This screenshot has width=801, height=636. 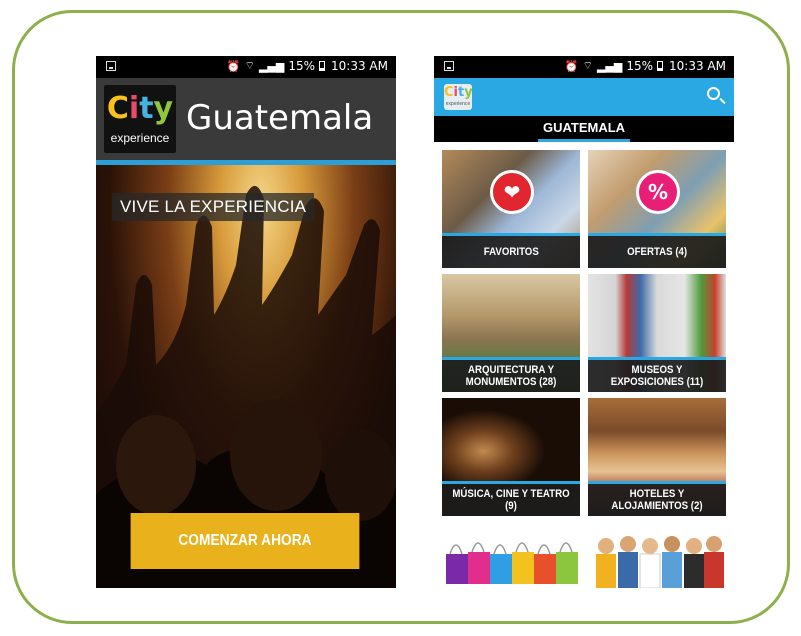 I want to click on tile-hotels: HOTELES Y ALOJAMIENTOS (2), so click(x=657, y=457).